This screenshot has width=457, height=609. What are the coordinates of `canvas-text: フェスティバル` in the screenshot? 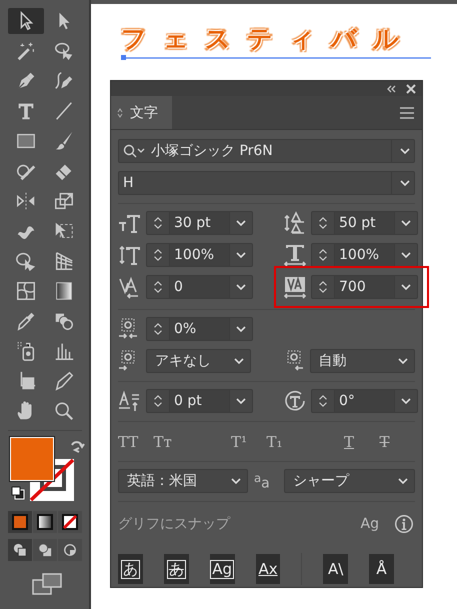 It's located at (268, 39).